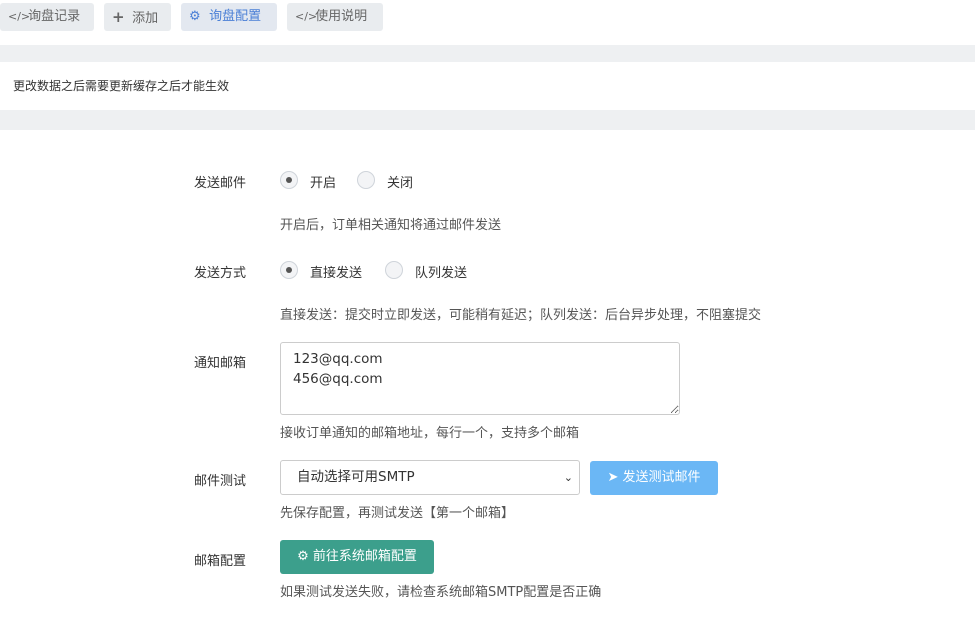 This screenshot has width=975, height=635. I want to click on radio-direct-send, so click(289, 270).